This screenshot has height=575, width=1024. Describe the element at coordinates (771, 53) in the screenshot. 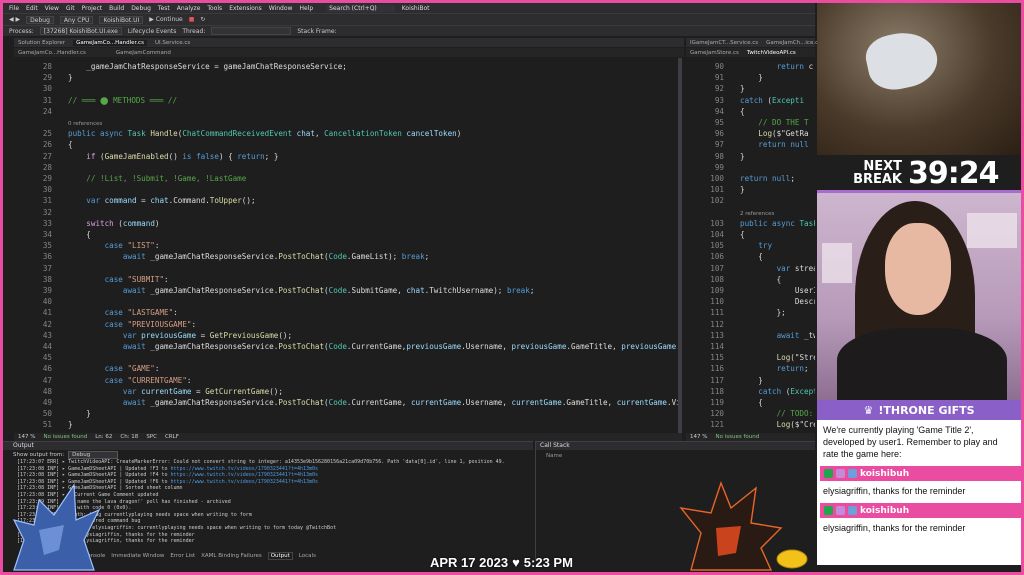

I see `right-tab-active: TwitchVideoAPI.cs` at that location.